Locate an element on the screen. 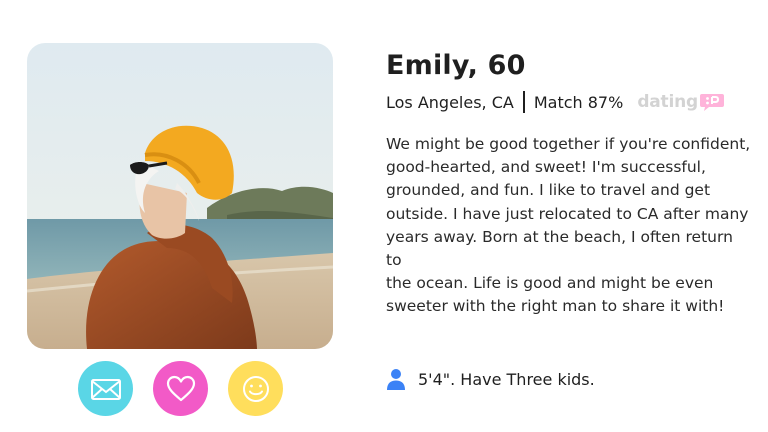  profile-meta: Los Angeles, CA Match 87% dating is located at coordinates (555, 102).